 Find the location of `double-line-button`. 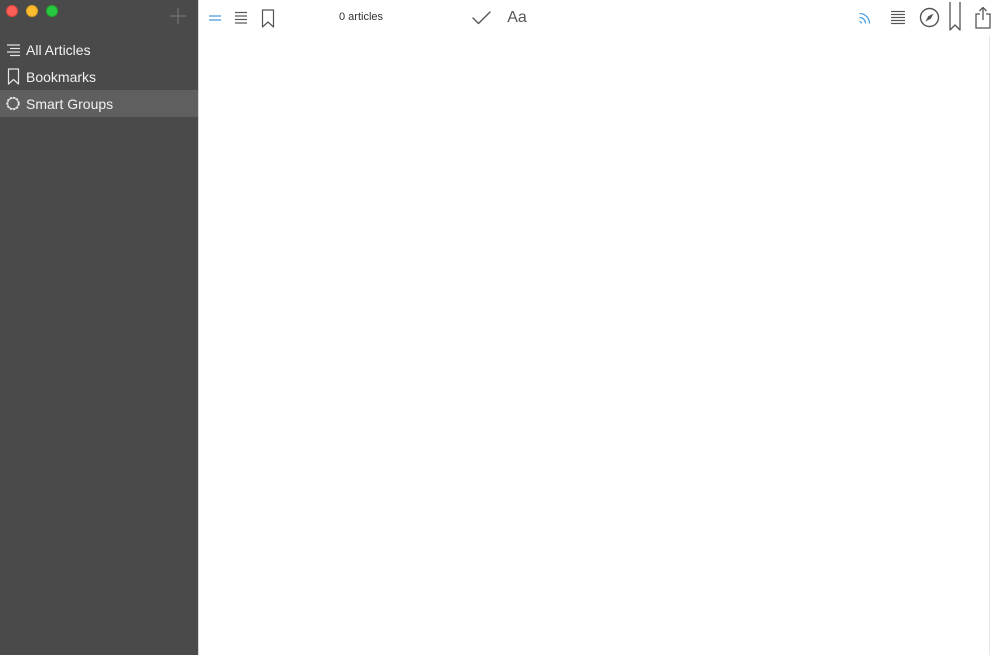

double-line-button is located at coordinates (215, 18).